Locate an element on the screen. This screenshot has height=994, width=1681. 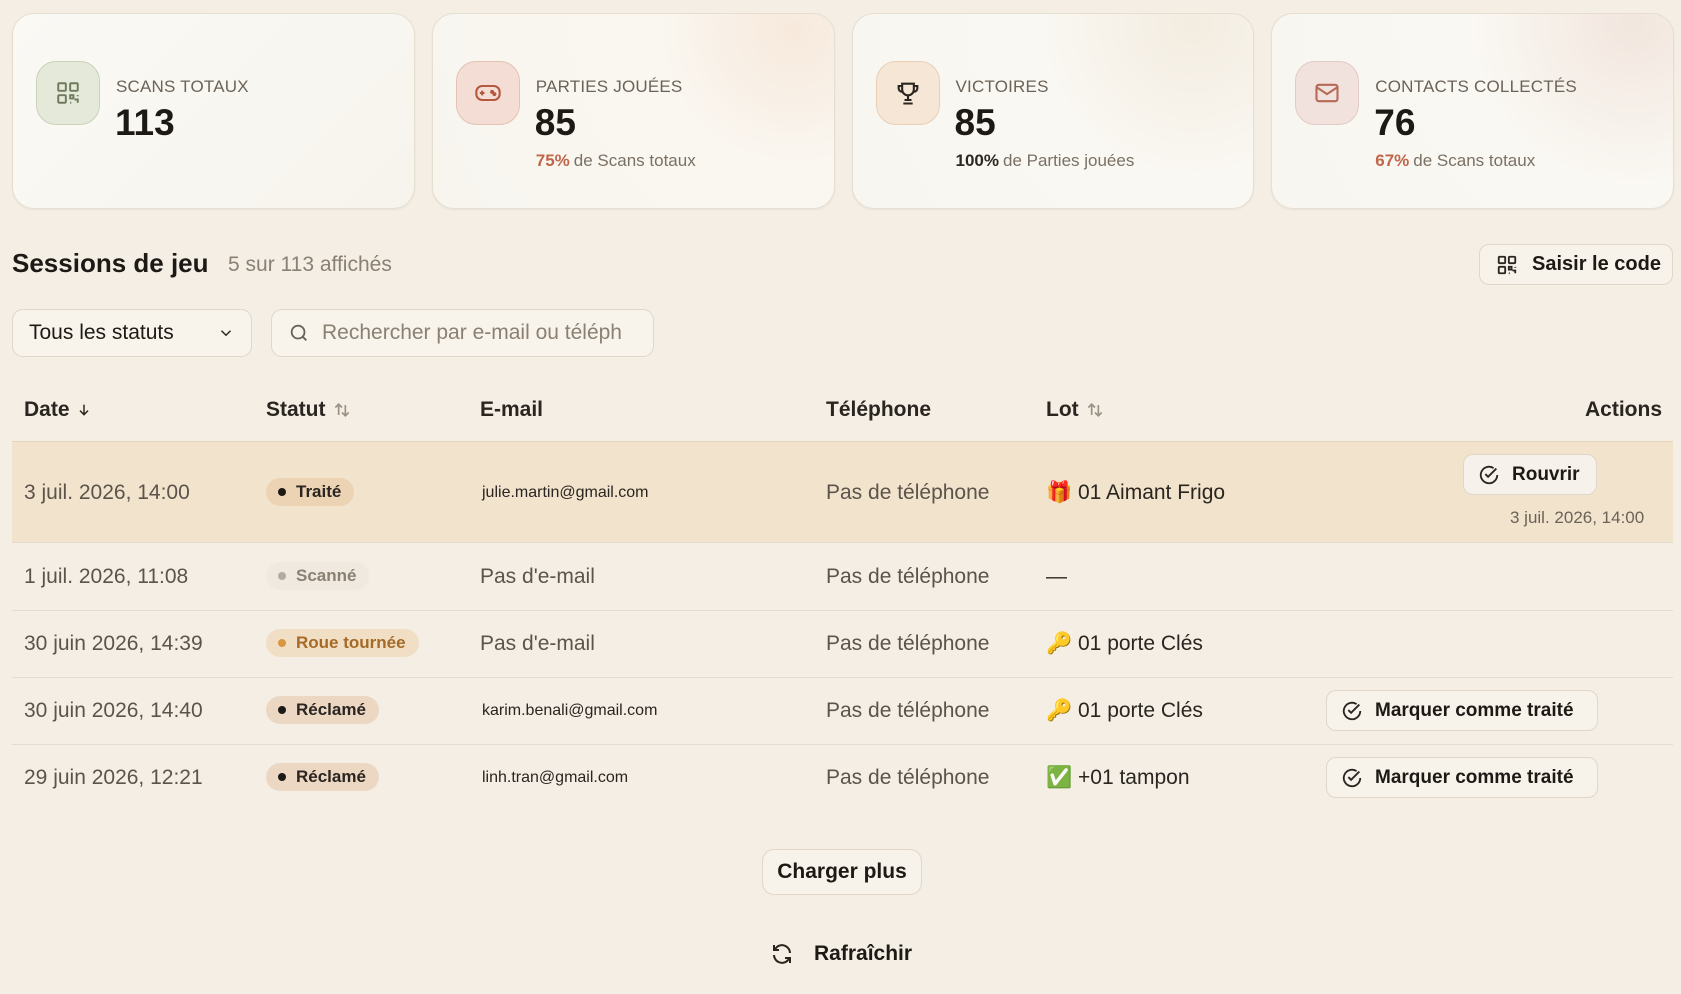
status-label: Roue tournée is located at coordinates (351, 642).